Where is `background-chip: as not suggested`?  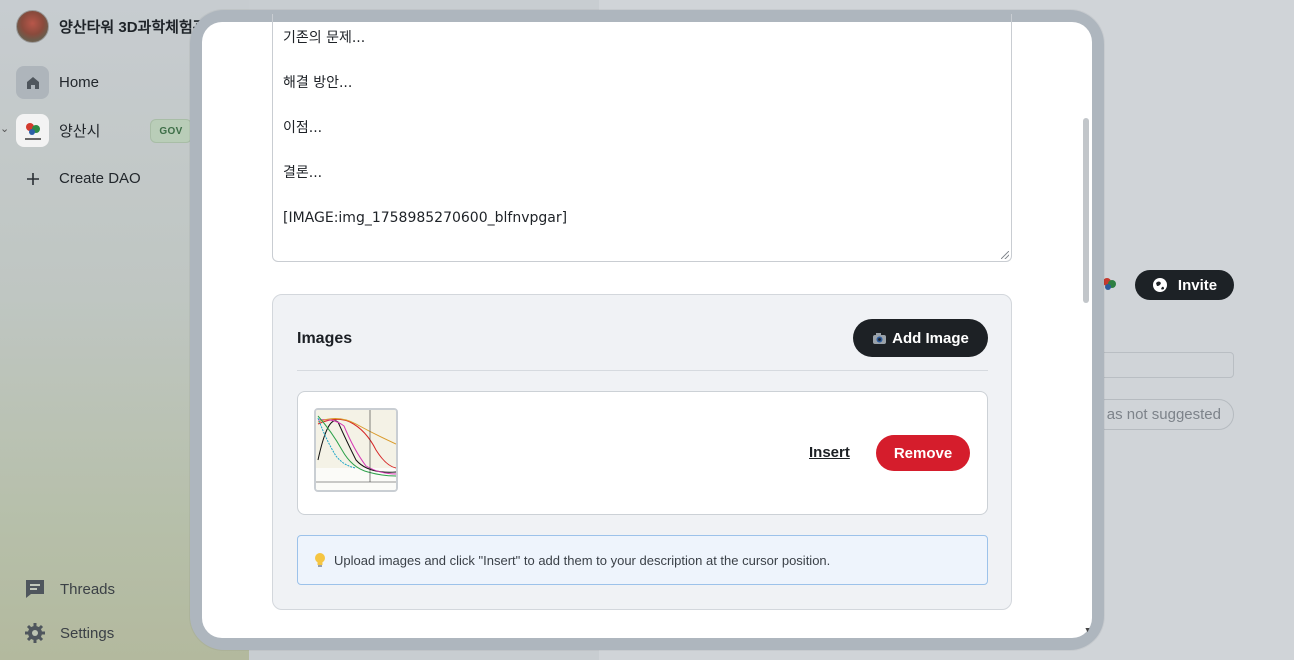 background-chip: as not suggested is located at coordinates (1162, 414).